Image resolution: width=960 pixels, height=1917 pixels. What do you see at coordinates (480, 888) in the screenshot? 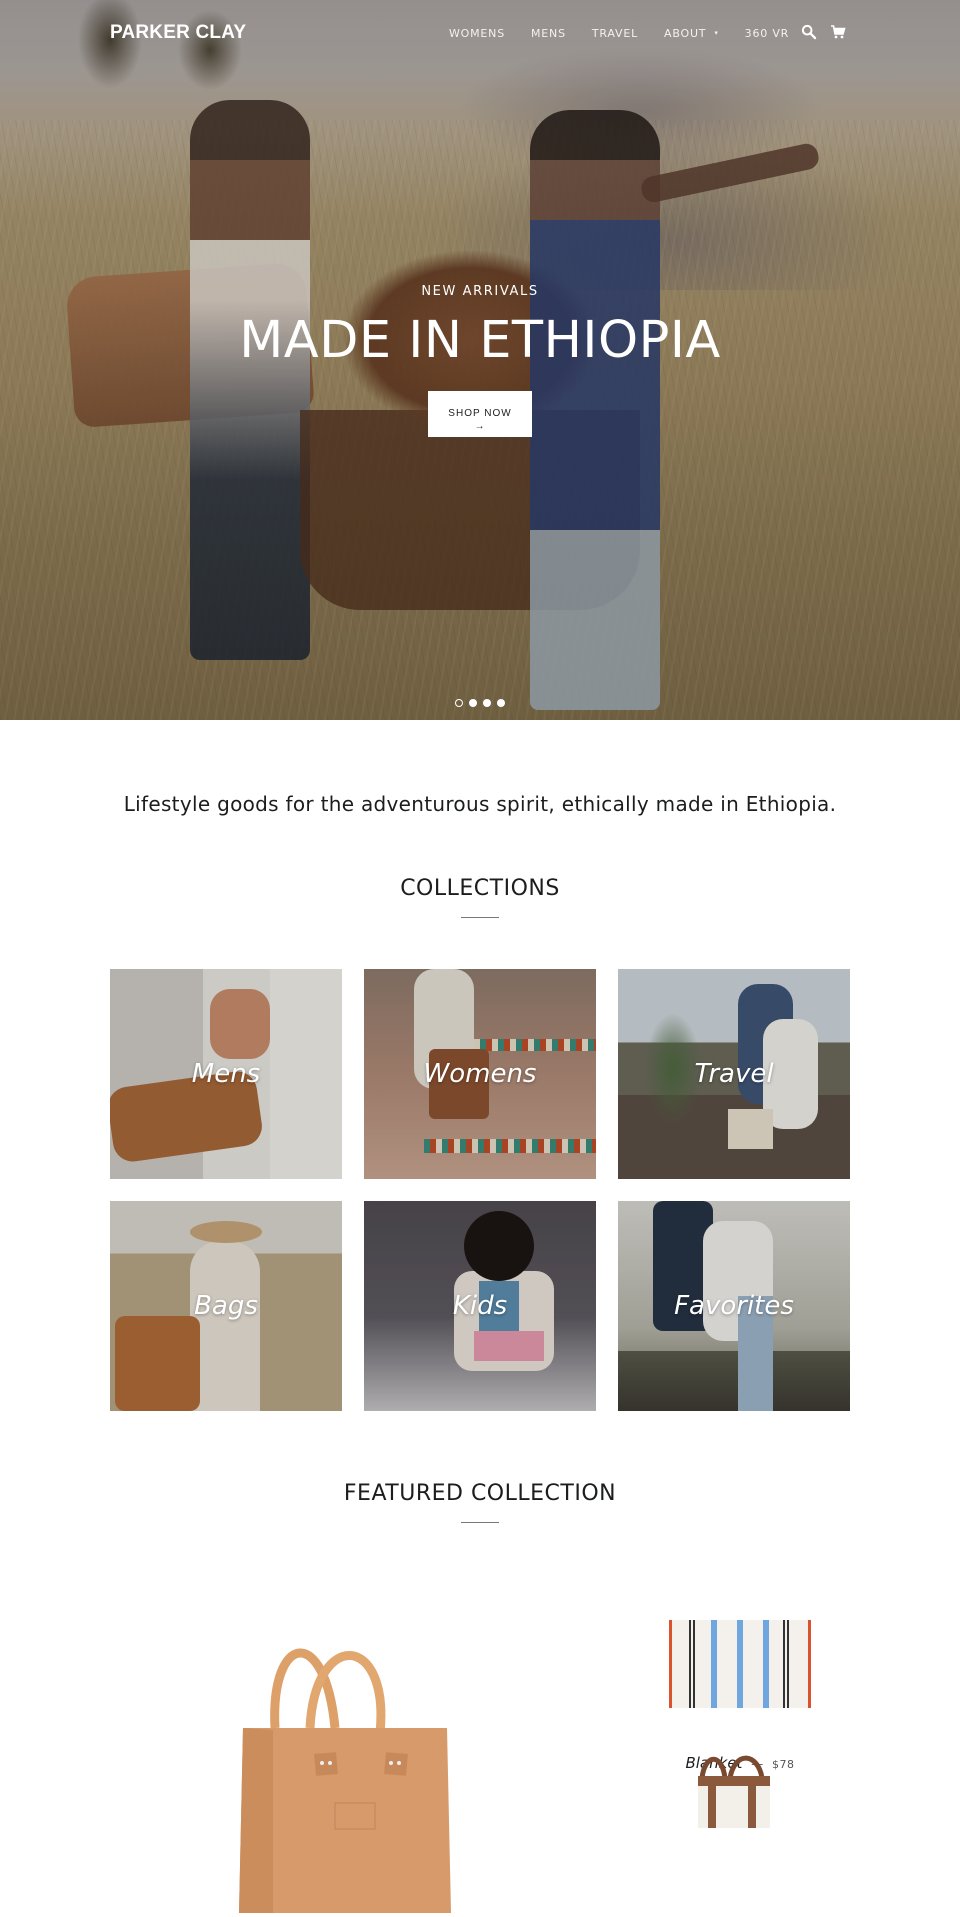
I see `collections-title: COLLECTIONS` at bounding box center [480, 888].